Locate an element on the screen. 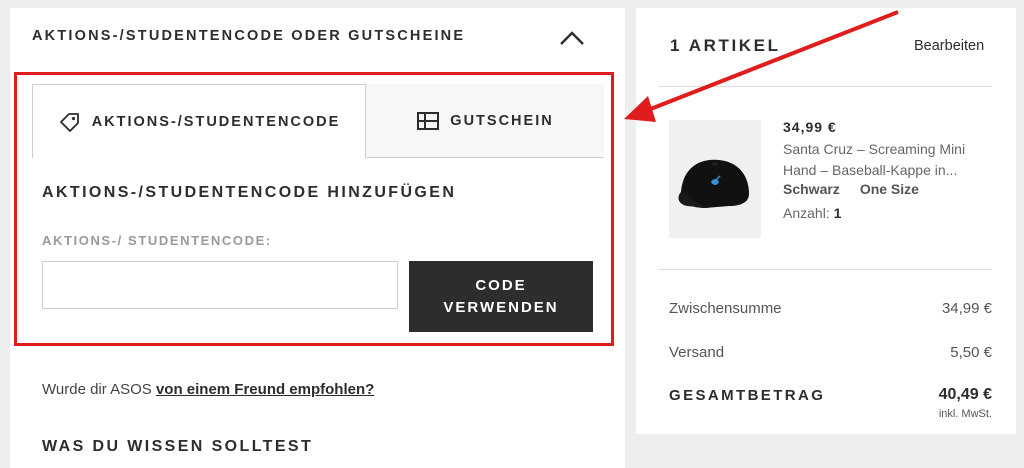 The image size is (1024, 468). total-value: 40,49 € is located at coordinates (965, 394).